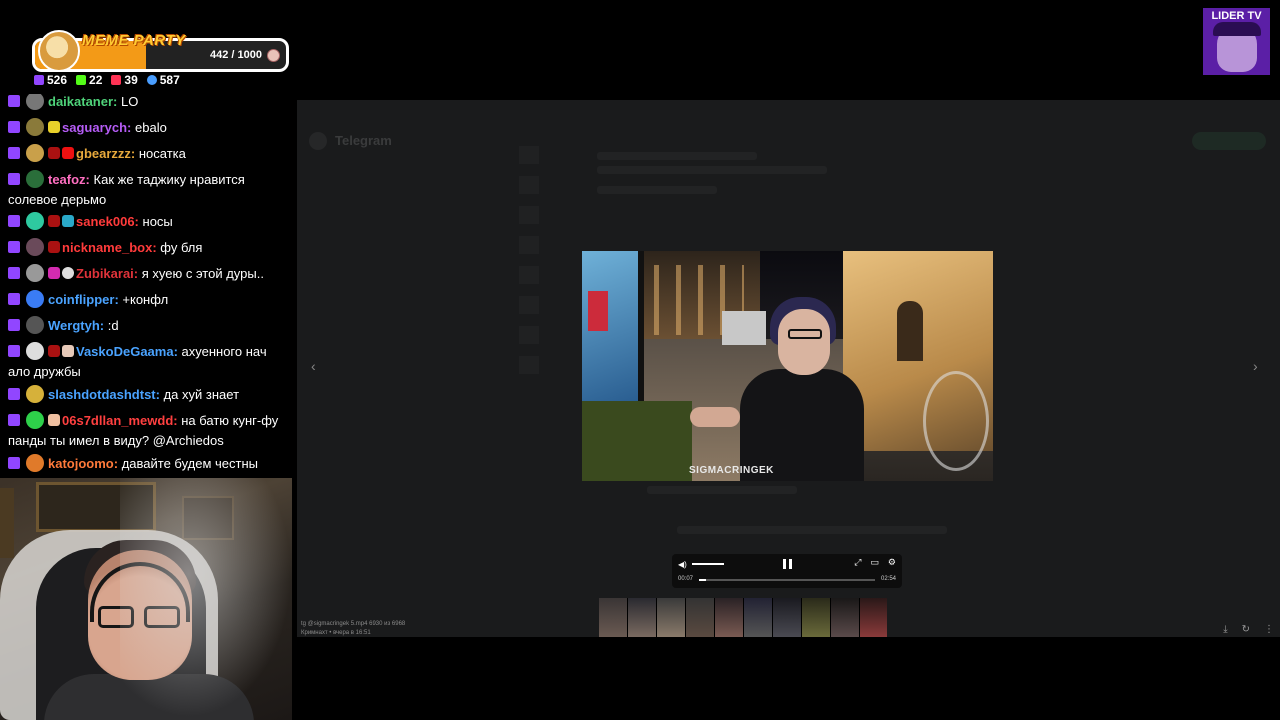  I want to click on telegram-header-button, so click(1229, 141).